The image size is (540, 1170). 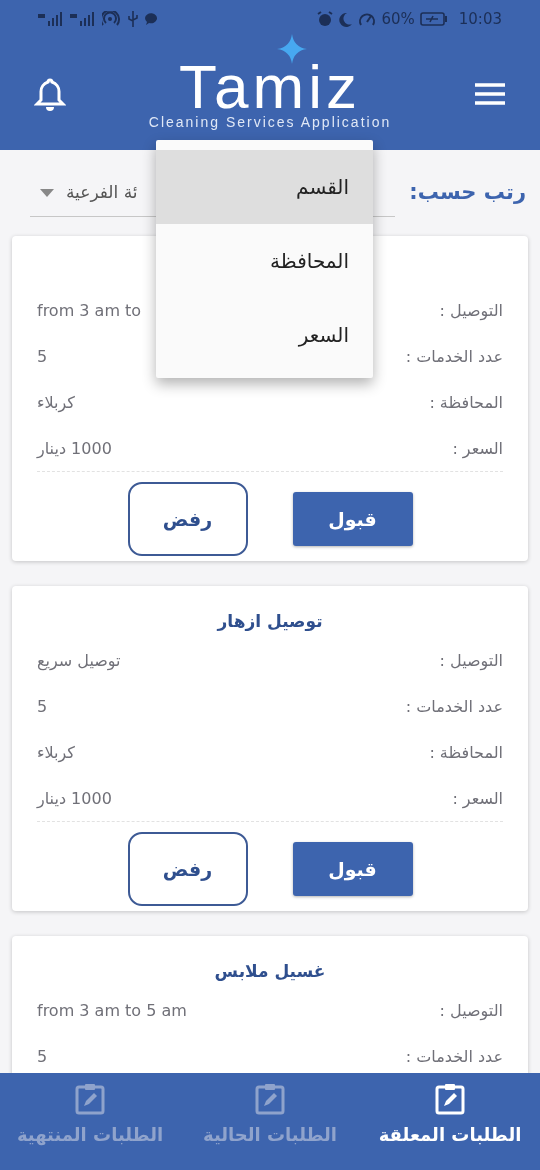 I want to click on usb-icon, so click(x=133, y=19).